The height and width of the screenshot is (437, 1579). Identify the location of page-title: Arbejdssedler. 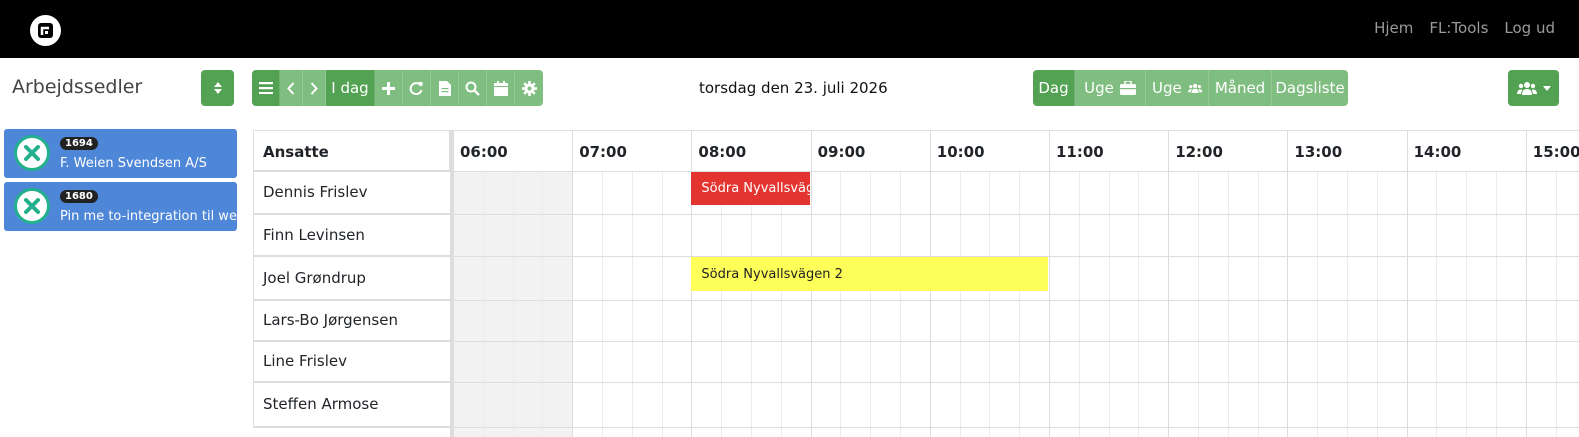
(77, 87).